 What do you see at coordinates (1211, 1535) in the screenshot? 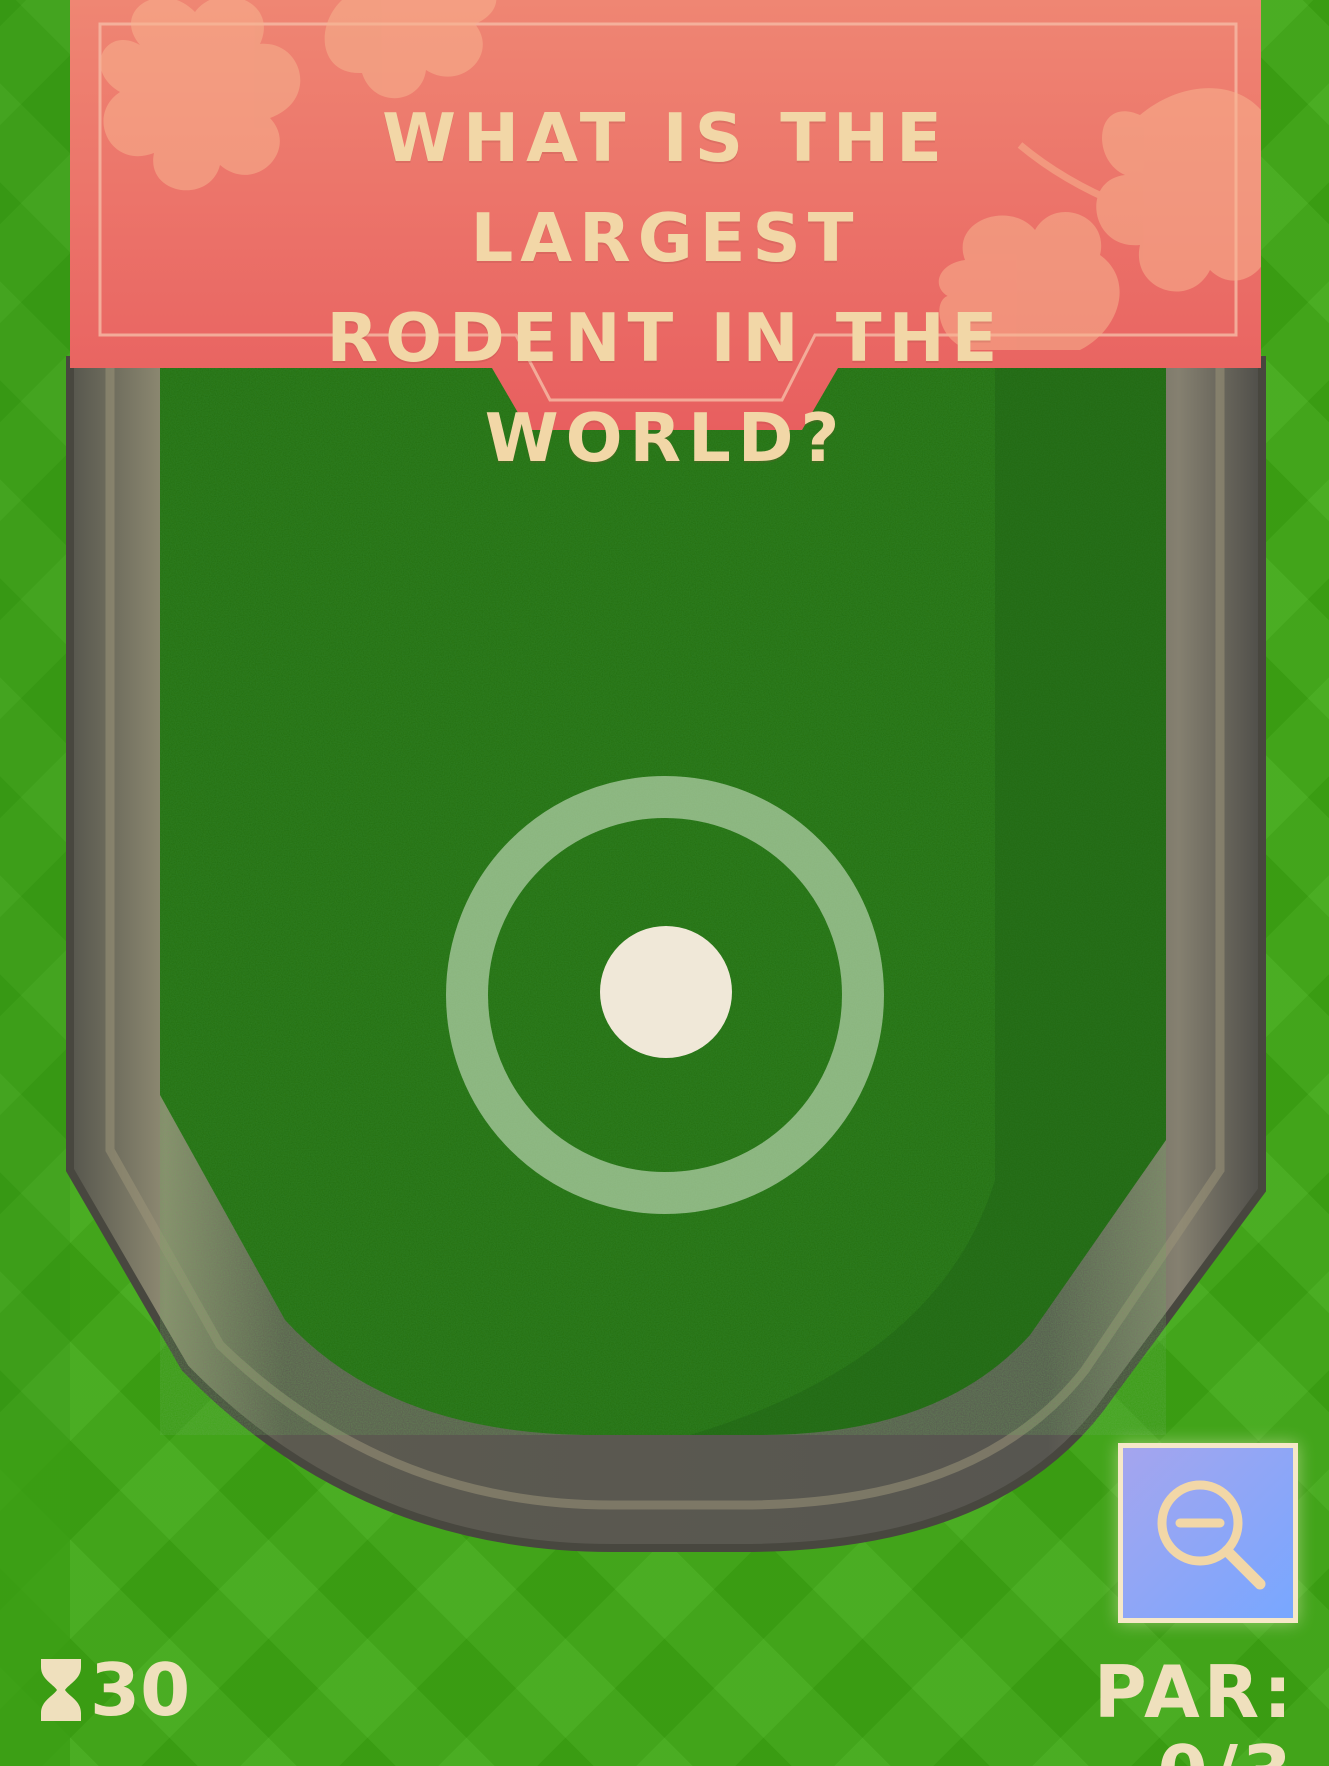
I see `zoom-out-icon` at bounding box center [1211, 1535].